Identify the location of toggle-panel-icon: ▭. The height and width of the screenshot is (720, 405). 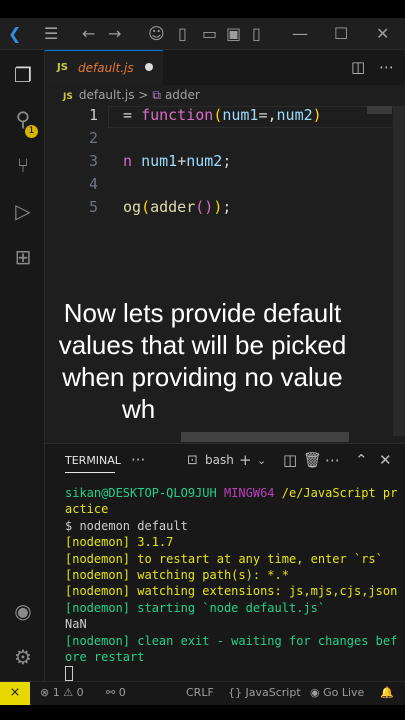
(209, 34).